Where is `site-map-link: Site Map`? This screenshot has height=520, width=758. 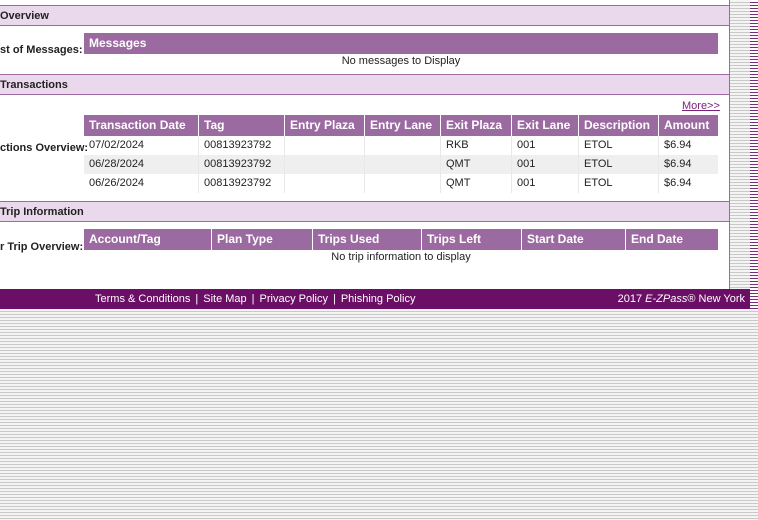
site-map-link: Site Map is located at coordinates (224, 299).